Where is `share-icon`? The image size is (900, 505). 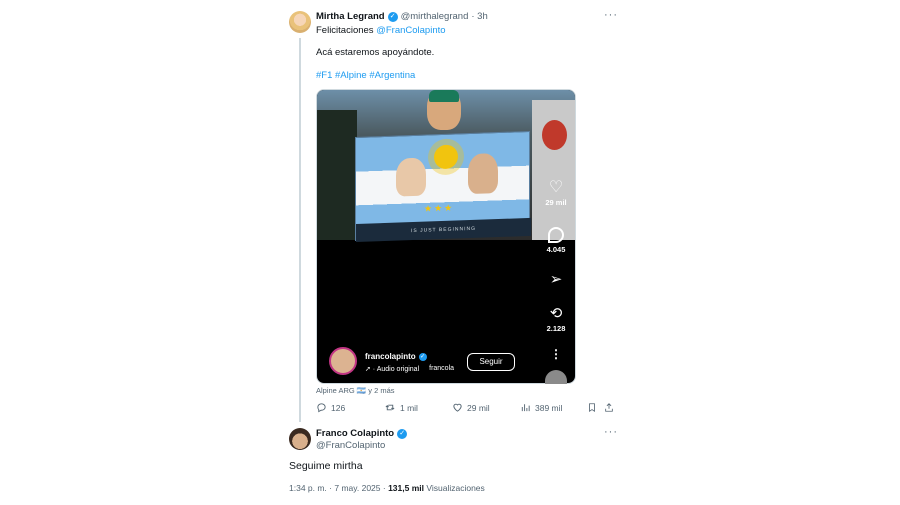
share-icon is located at coordinates (609, 407).